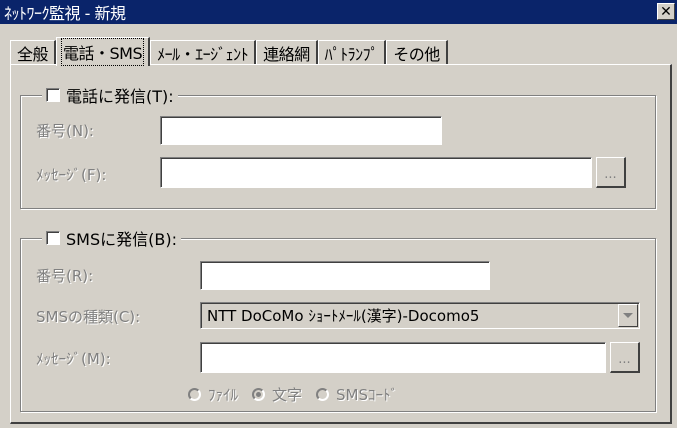 The image size is (677, 428). What do you see at coordinates (277, 394) in the screenshot?
I see `radio-text: 文字` at bounding box center [277, 394].